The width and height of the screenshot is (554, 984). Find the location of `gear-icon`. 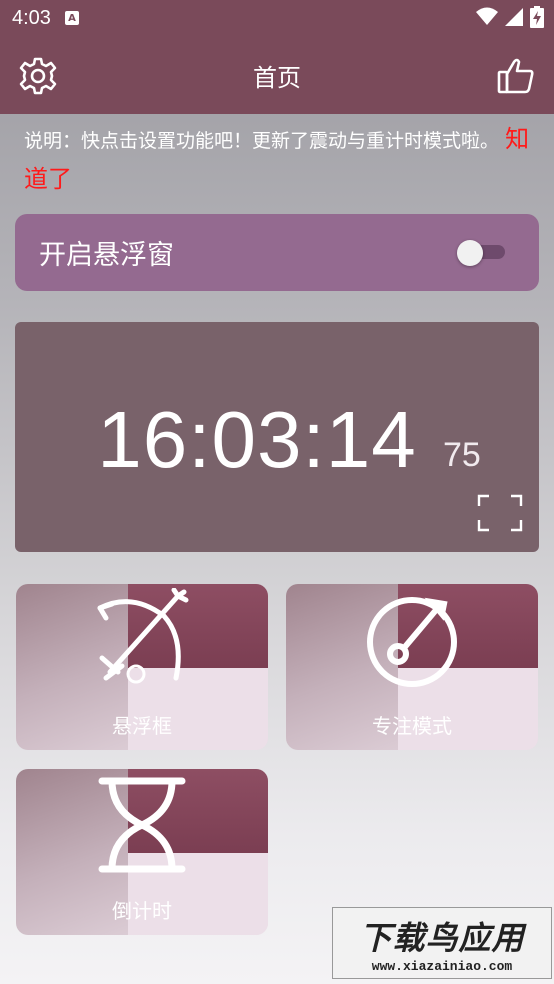

gear-icon is located at coordinates (38, 76).